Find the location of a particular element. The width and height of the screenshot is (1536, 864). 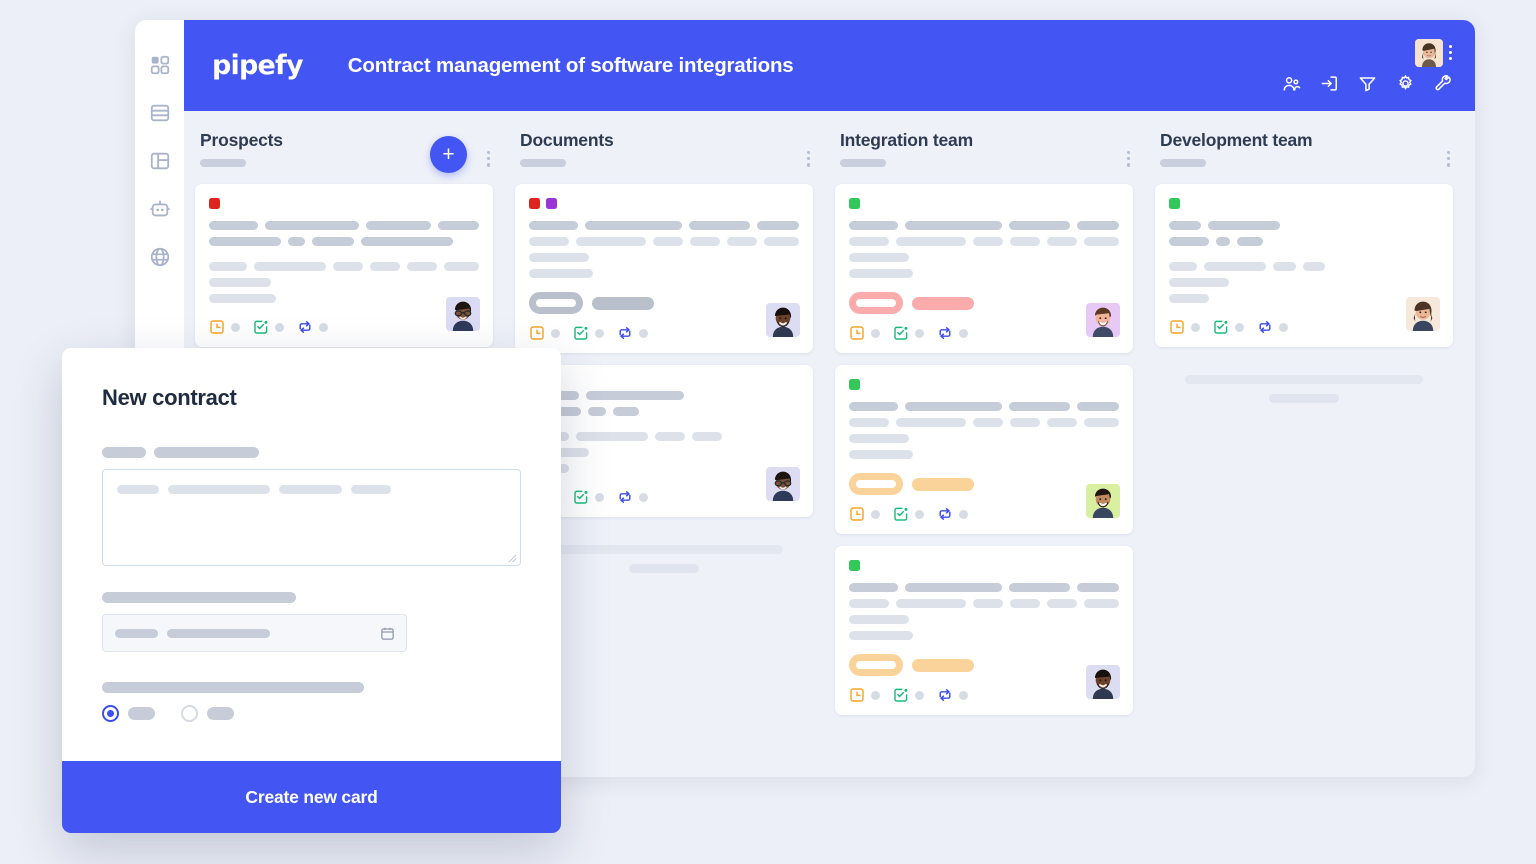

column-header: Integration team is located at coordinates (984, 156).